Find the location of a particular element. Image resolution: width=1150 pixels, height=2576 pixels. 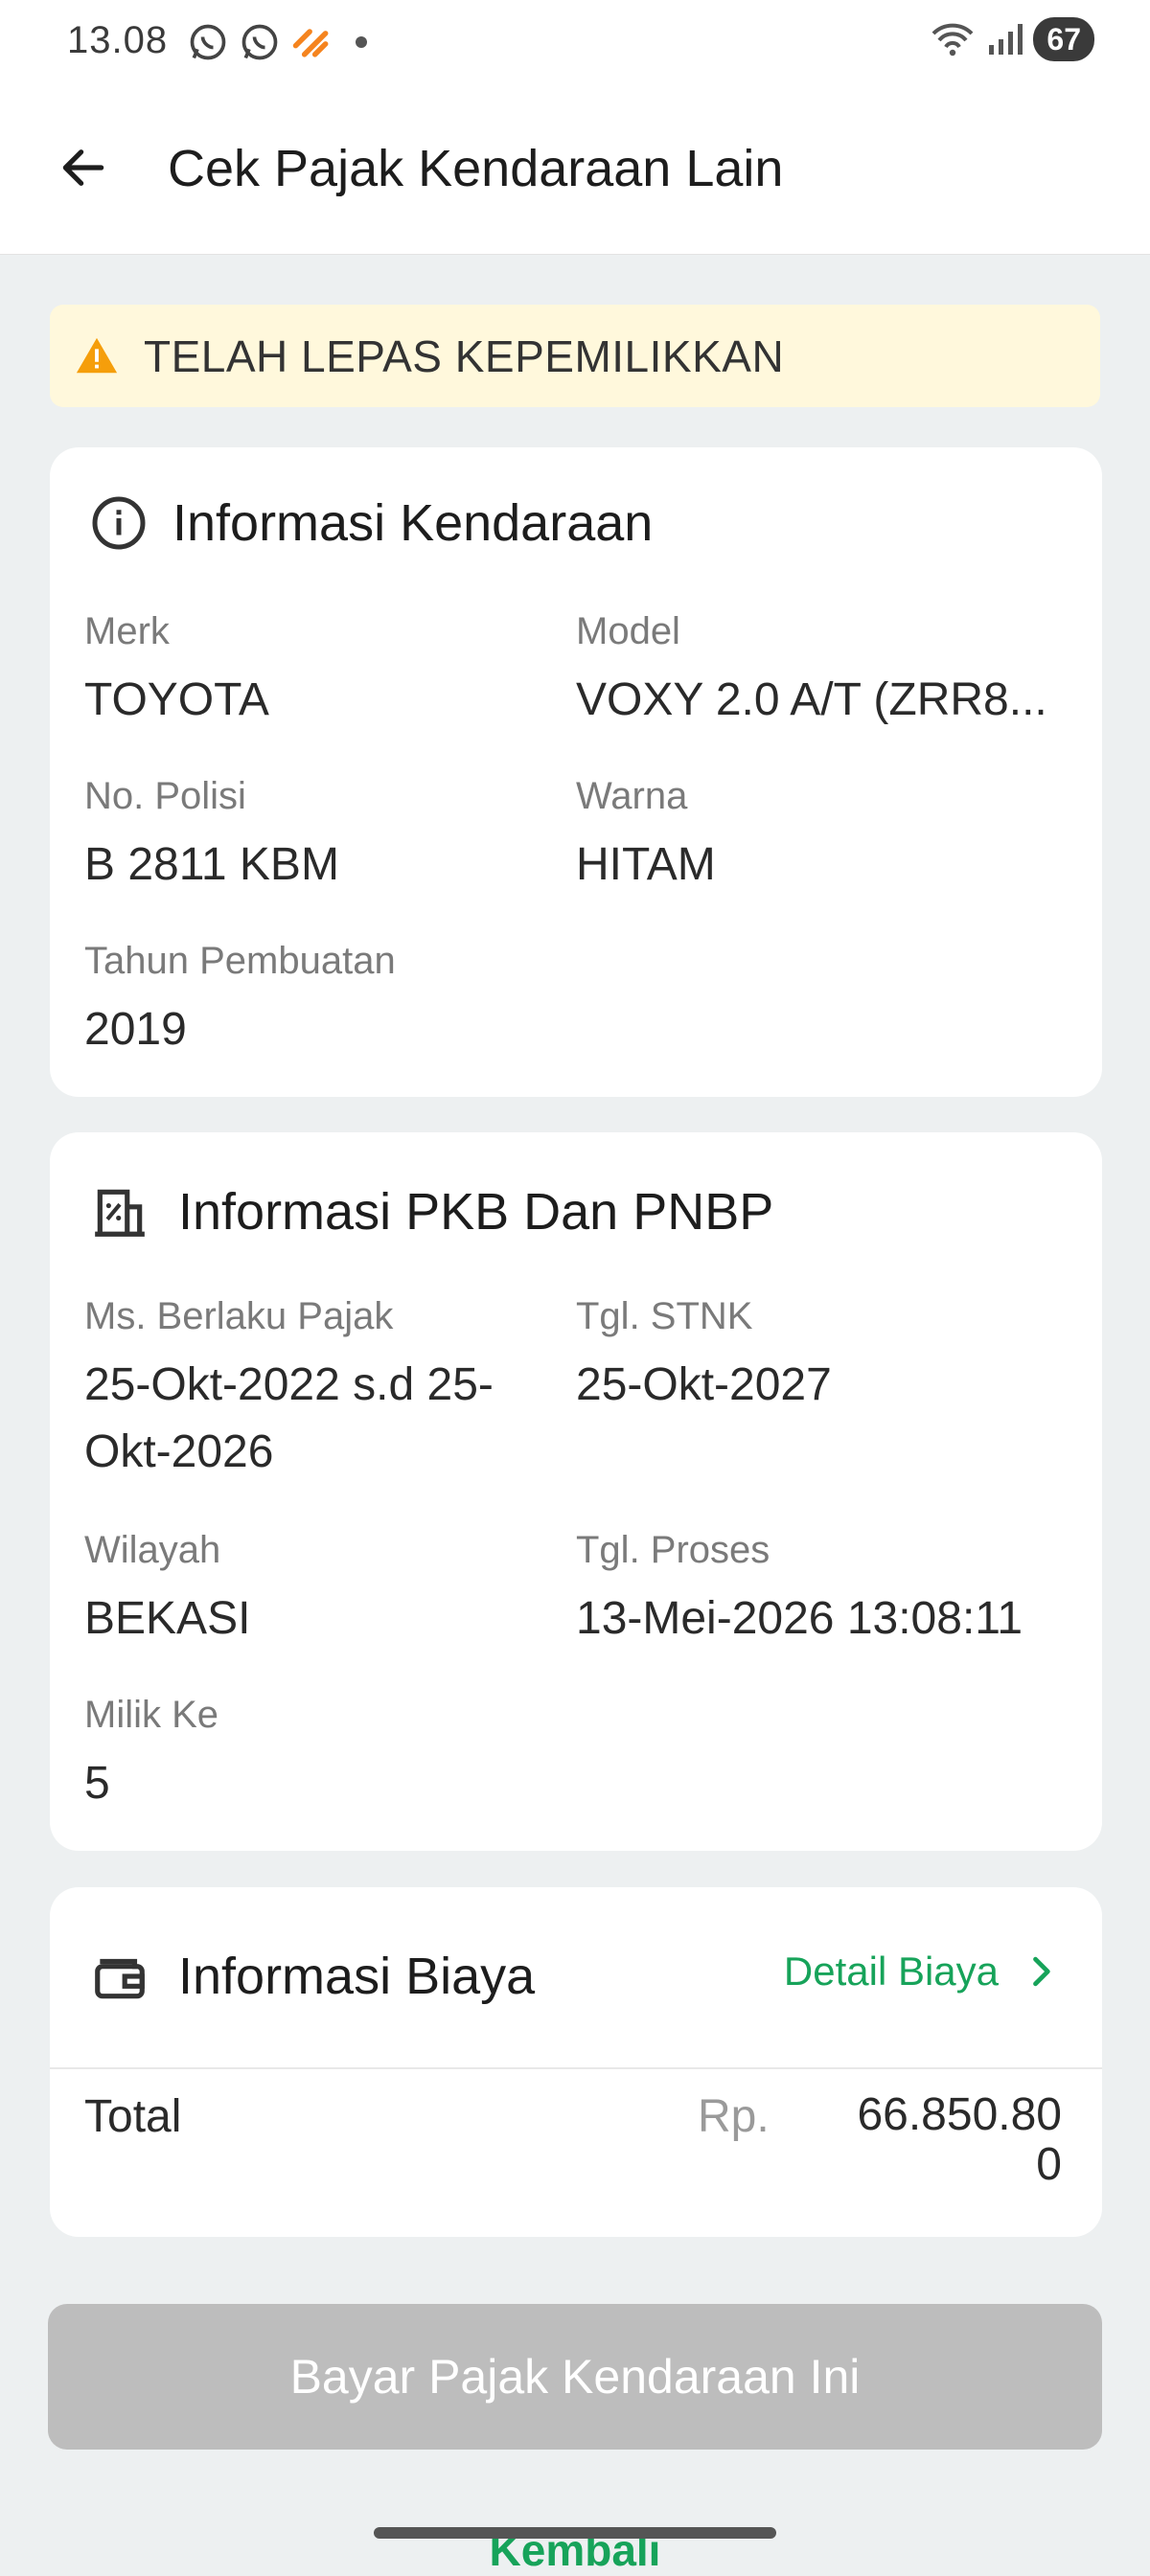

field-tahun: Tahun Pembuatan 2019 is located at coordinates (240, 1002).